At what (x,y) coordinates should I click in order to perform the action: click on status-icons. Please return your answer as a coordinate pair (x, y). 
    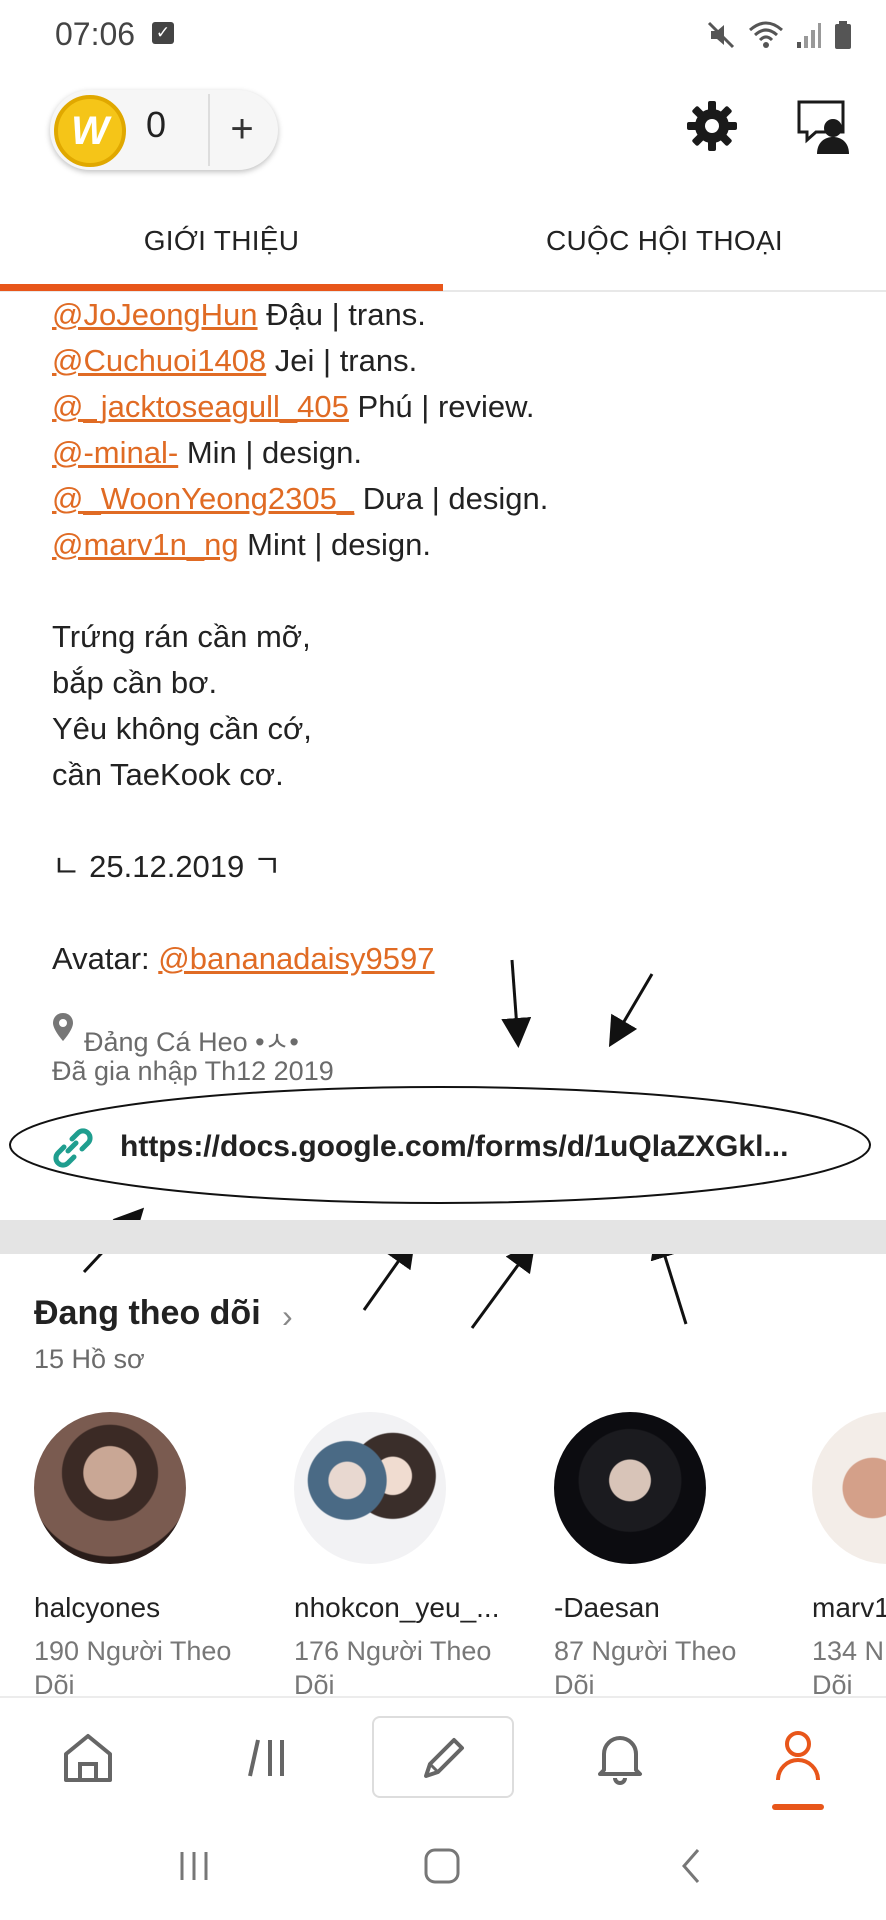
    Looking at the image, I should click on (779, 35).